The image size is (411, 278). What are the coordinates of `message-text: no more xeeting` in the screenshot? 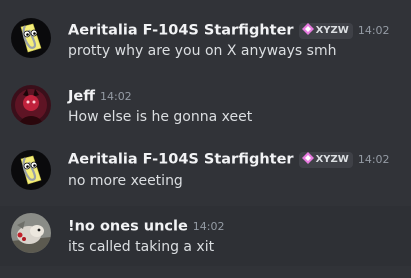 It's located at (125, 181).